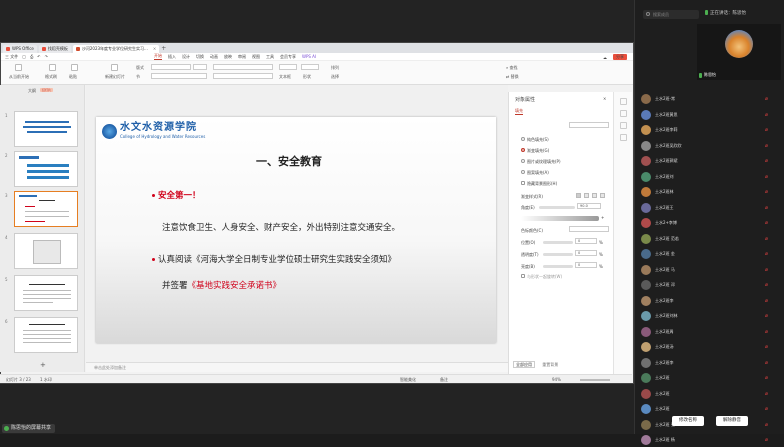  I want to click on participant-item: 土水2班刘林 ⌀, so click(711, 316).